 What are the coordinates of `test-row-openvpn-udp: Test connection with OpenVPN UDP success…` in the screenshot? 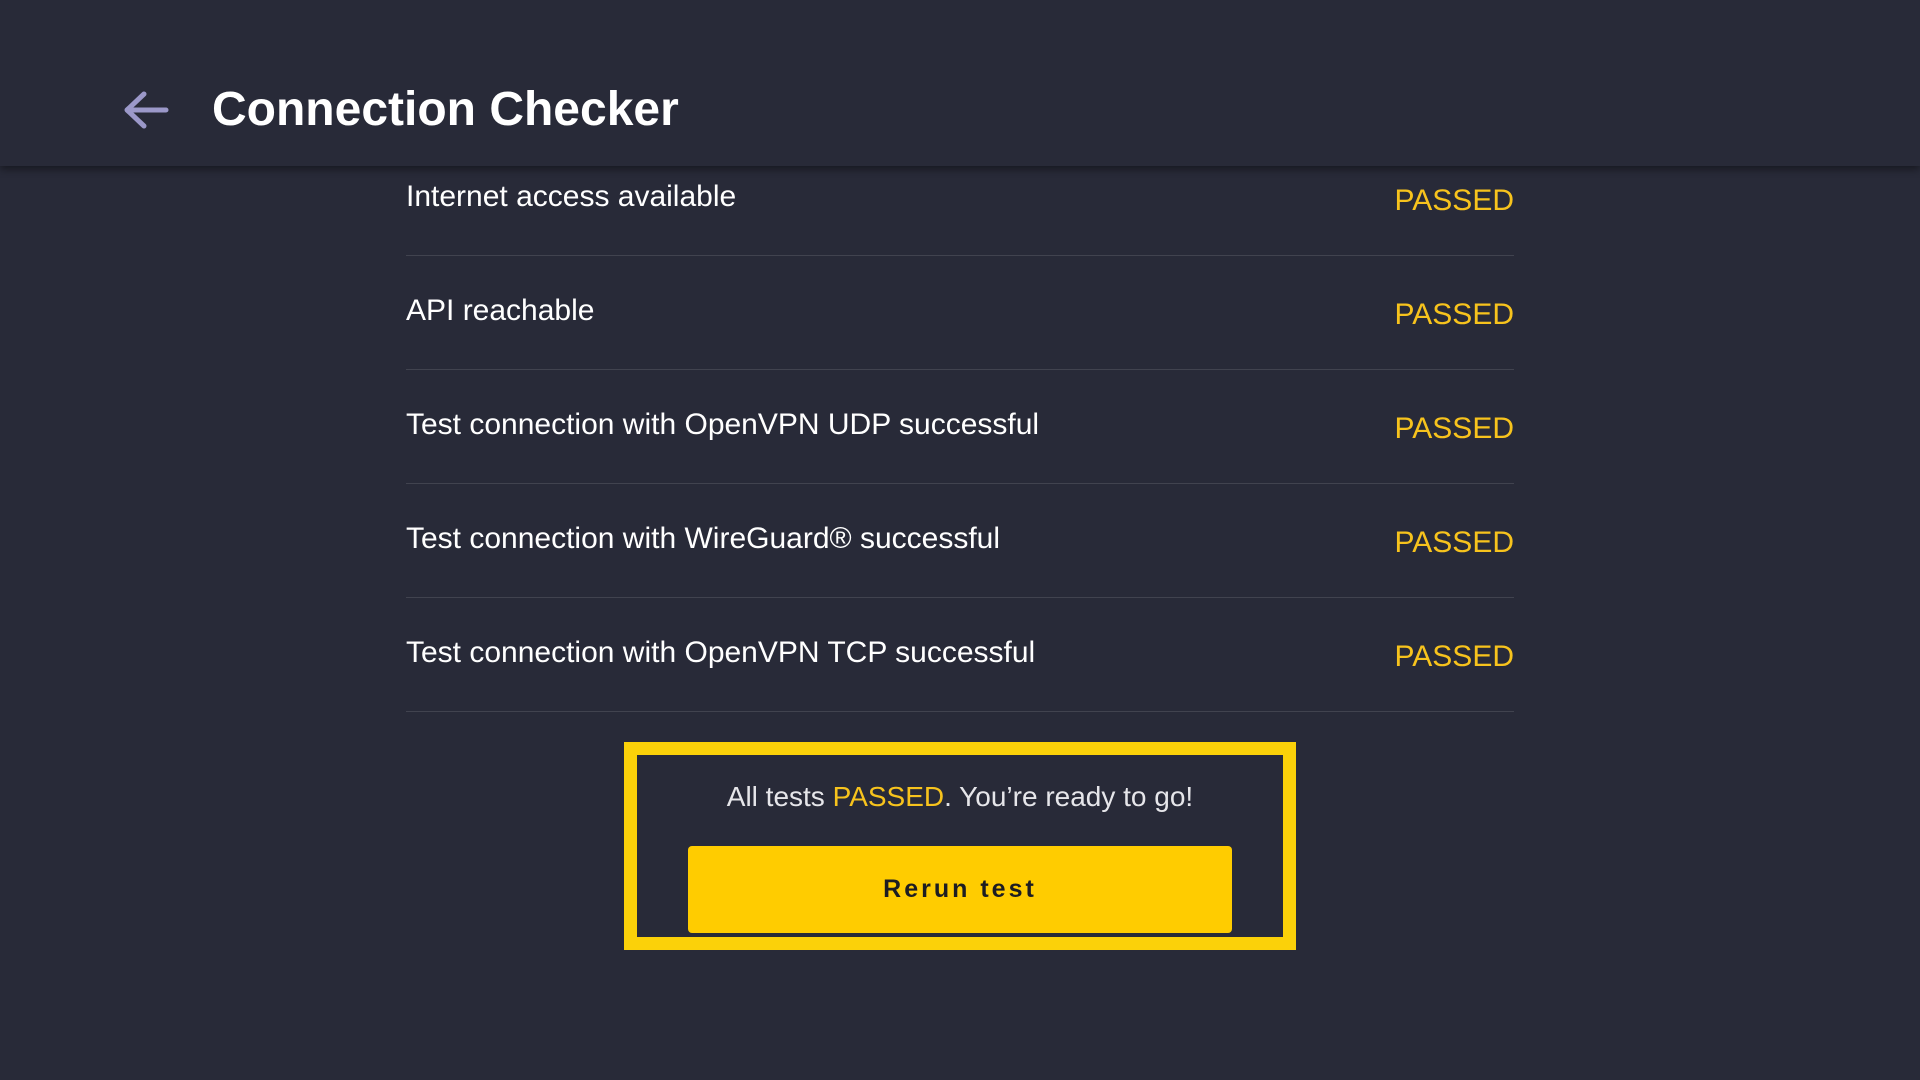 It's located at (960, 427).